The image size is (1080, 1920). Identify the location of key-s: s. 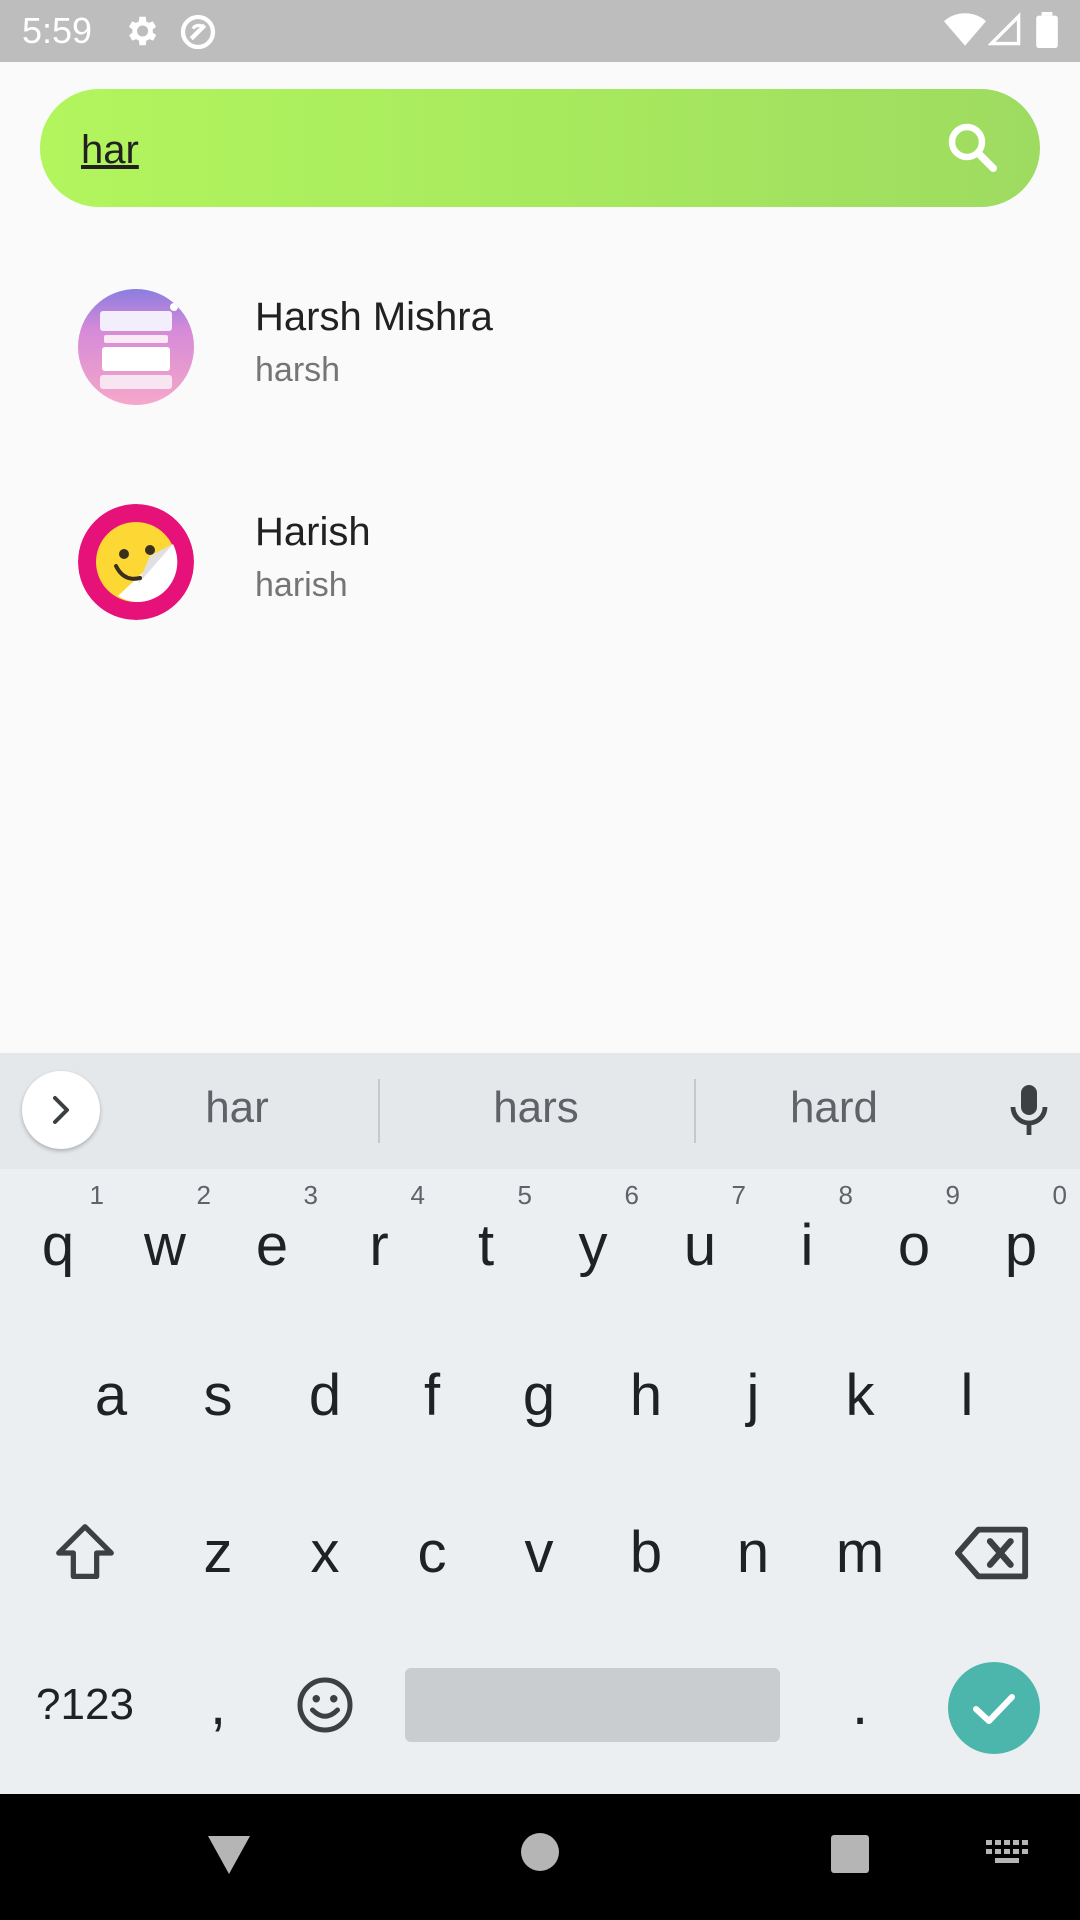
(218, 1396).